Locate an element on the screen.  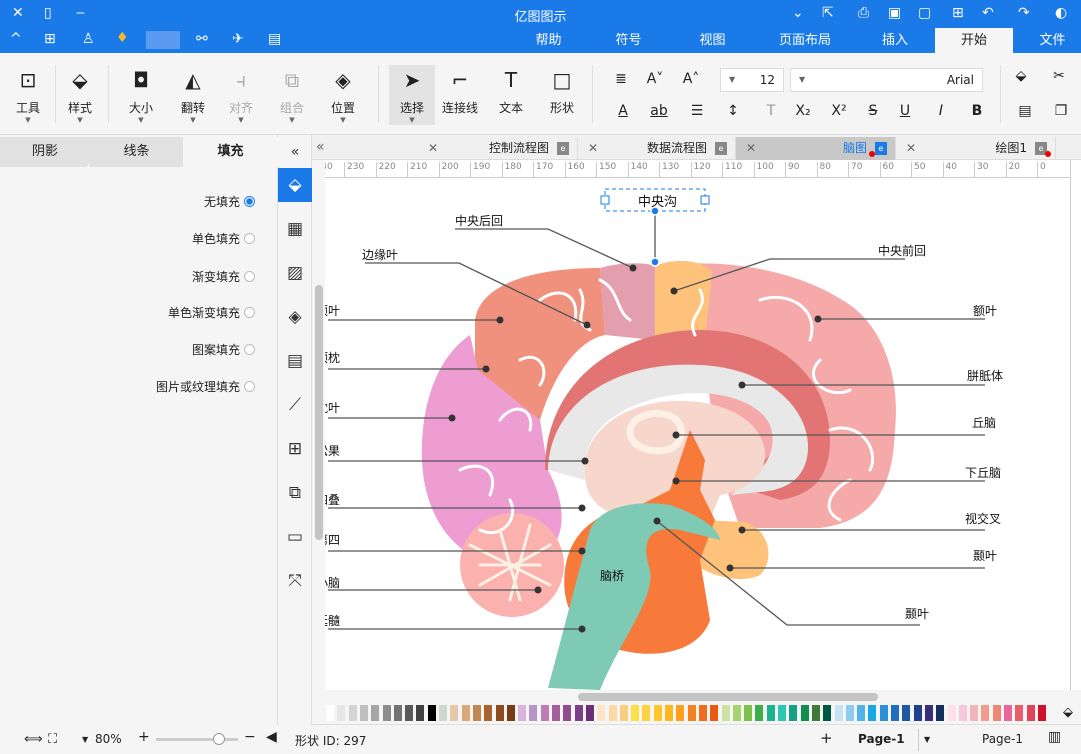
label-occipital: 枕叶 is located at coordinates (332, 407).